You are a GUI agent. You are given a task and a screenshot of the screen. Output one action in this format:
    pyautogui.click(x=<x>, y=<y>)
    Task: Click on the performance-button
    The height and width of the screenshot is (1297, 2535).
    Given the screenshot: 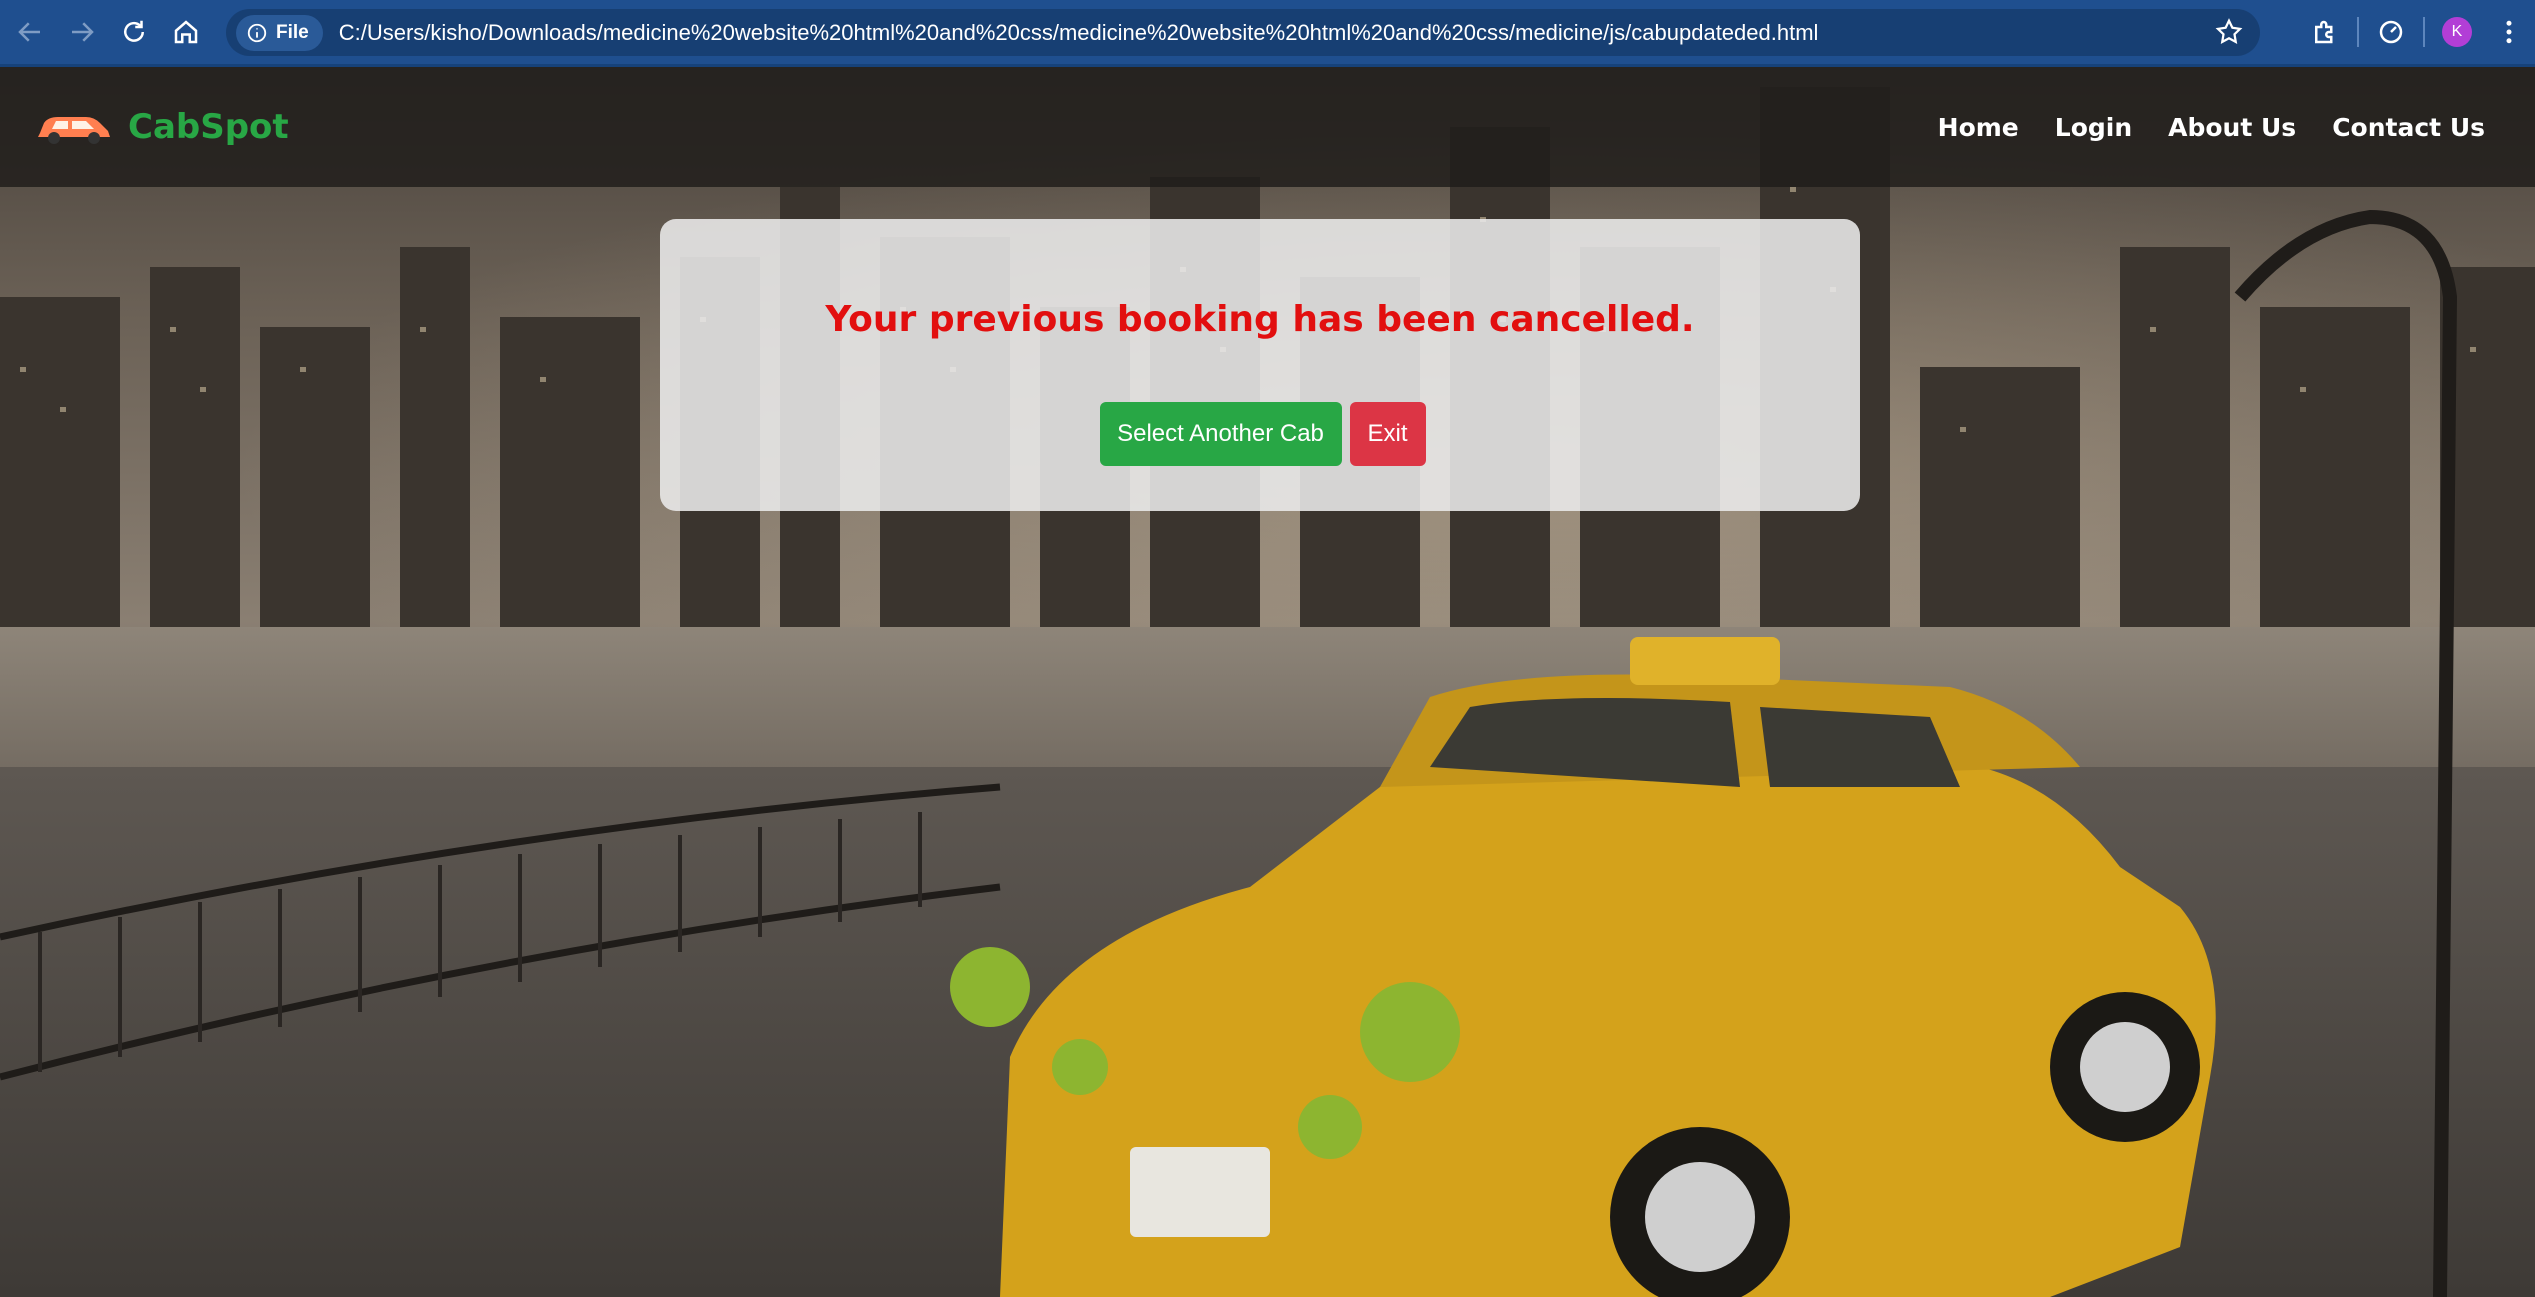 What is the action you would take?
    pyautogui.click(x=2391, y=32)
    